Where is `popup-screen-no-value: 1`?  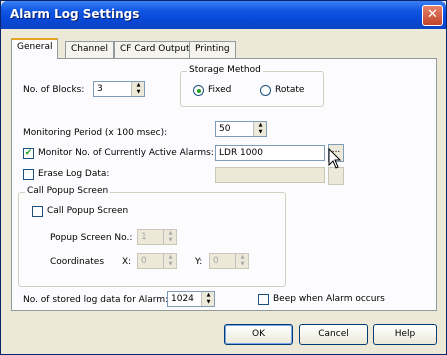 popup-screen-no-value: 1 is located at coordinates (144, 237).